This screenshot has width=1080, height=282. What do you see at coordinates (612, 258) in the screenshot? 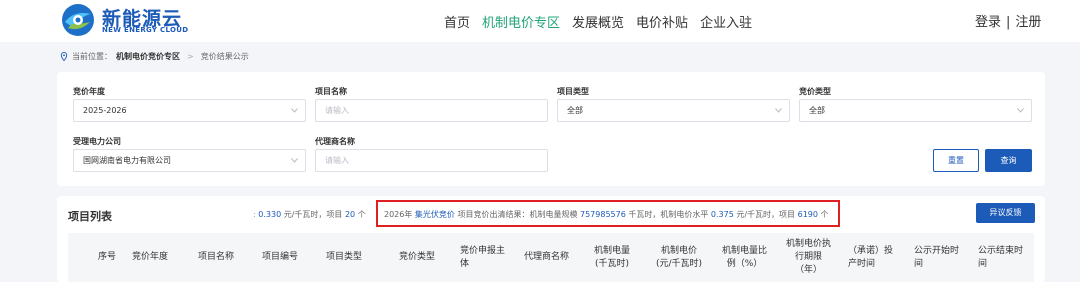
I see `table-column-header: 机制电量 (千瓦时)` at bounding box center [612, 258].